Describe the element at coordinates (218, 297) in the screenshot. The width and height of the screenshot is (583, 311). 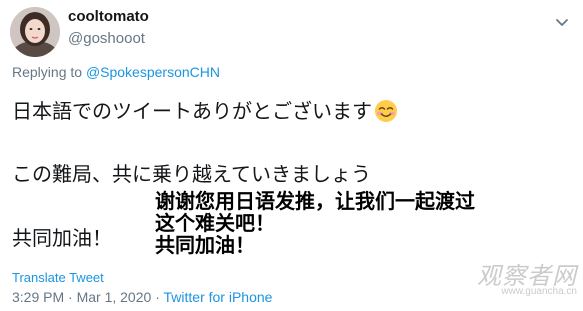
I see `source-app-link: Twitter for iPhone` at that location.